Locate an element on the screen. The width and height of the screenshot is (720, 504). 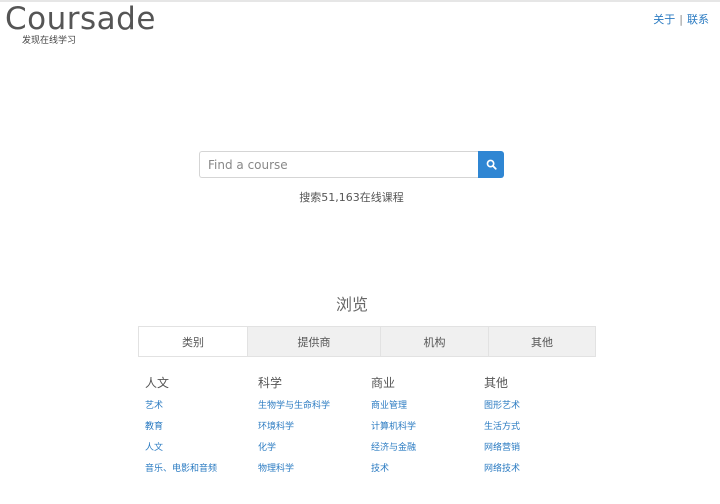
search-input is located at coordinates (339, 164).